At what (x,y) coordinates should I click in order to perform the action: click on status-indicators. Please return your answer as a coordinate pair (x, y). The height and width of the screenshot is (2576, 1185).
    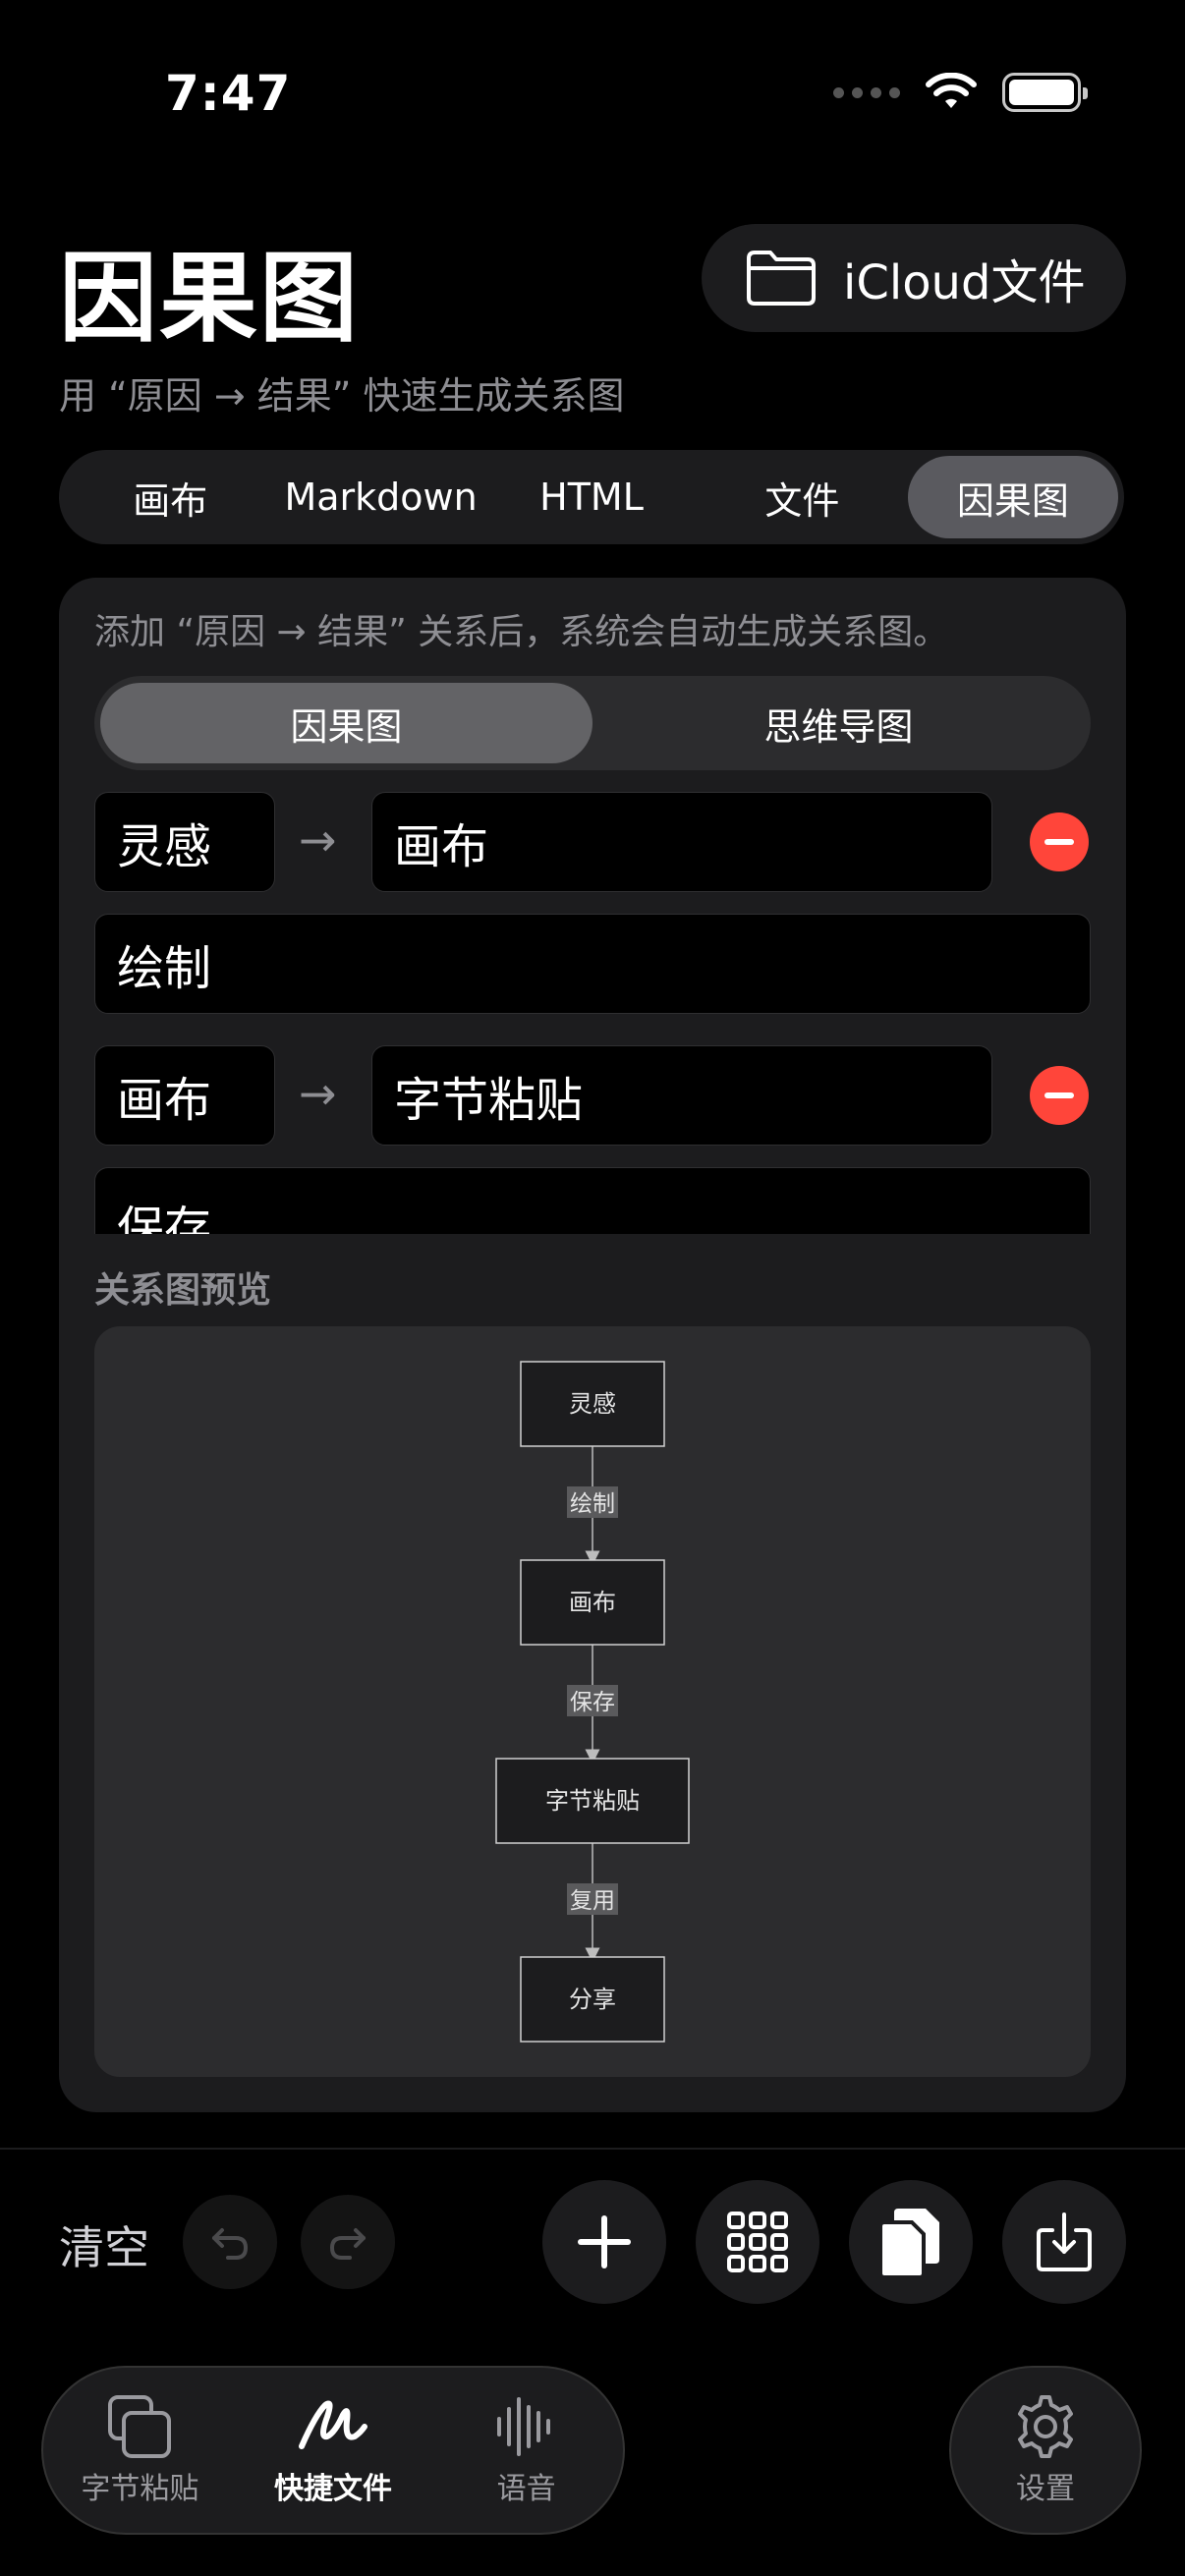
    Looking at the image, I should click on (961, 92).